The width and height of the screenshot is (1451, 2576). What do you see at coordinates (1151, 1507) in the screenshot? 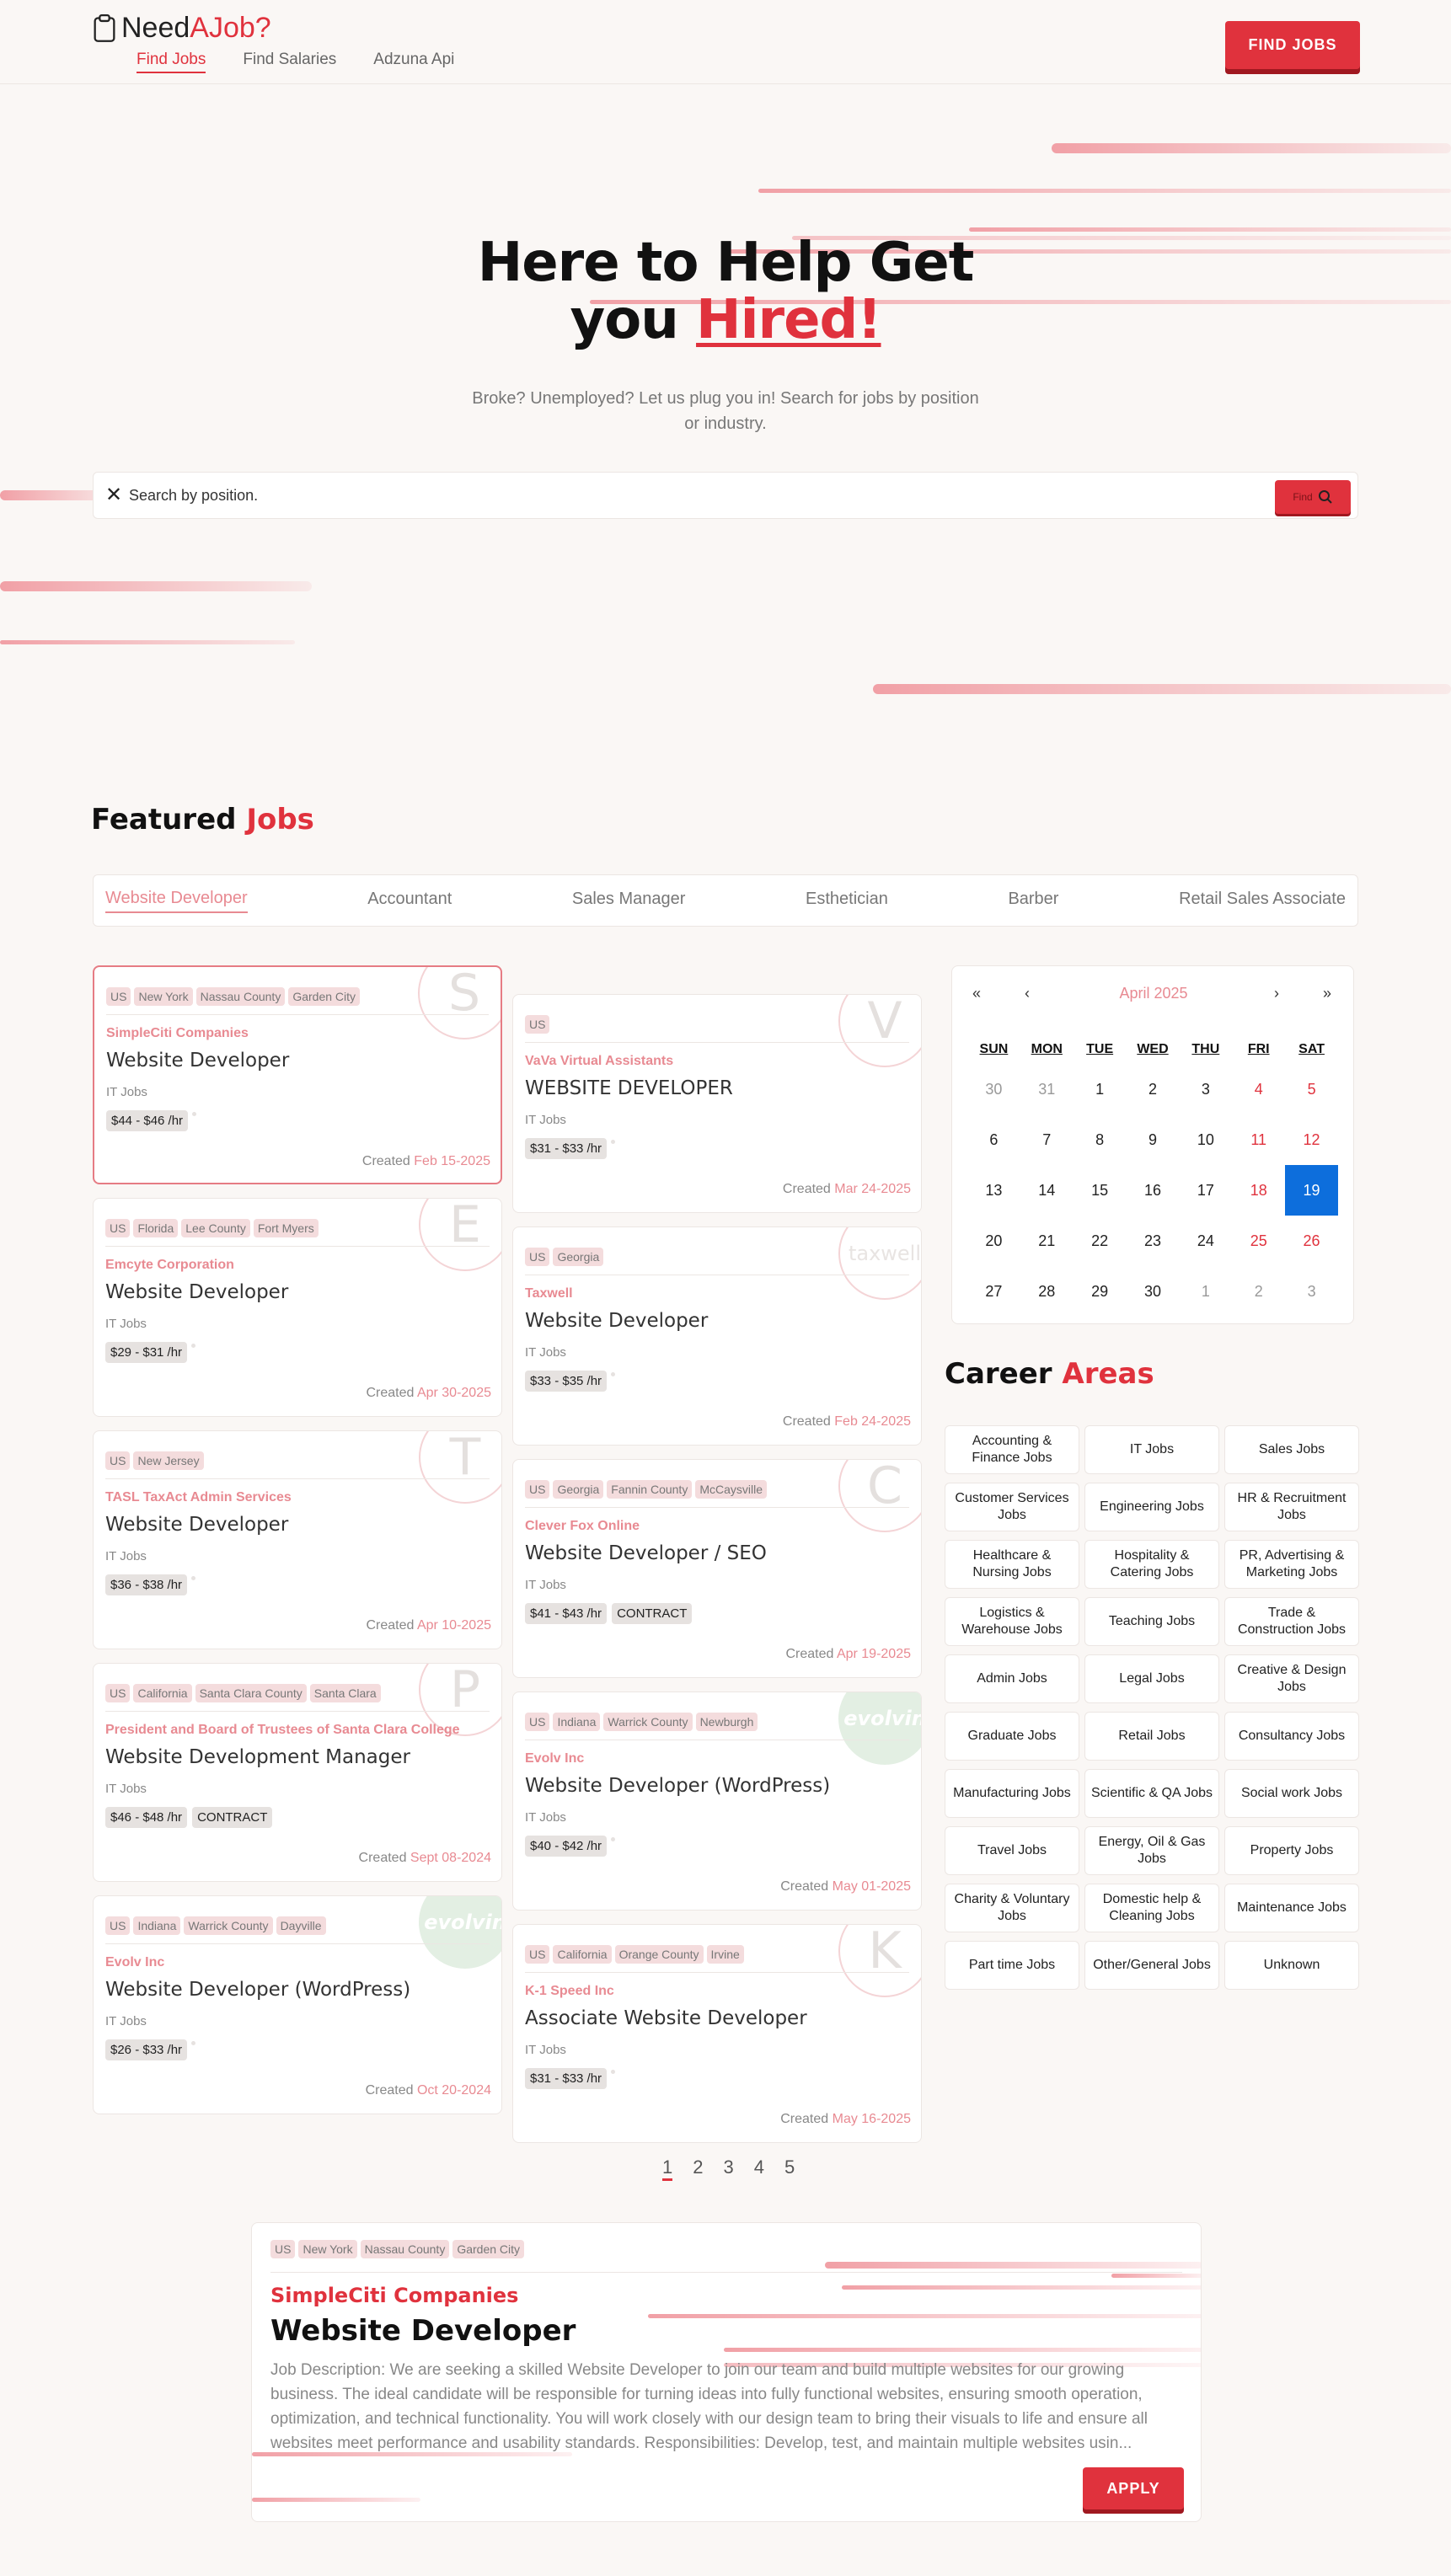
I see `career-area-item: Engineering Jobs` at bounding box center [1151, 1507].